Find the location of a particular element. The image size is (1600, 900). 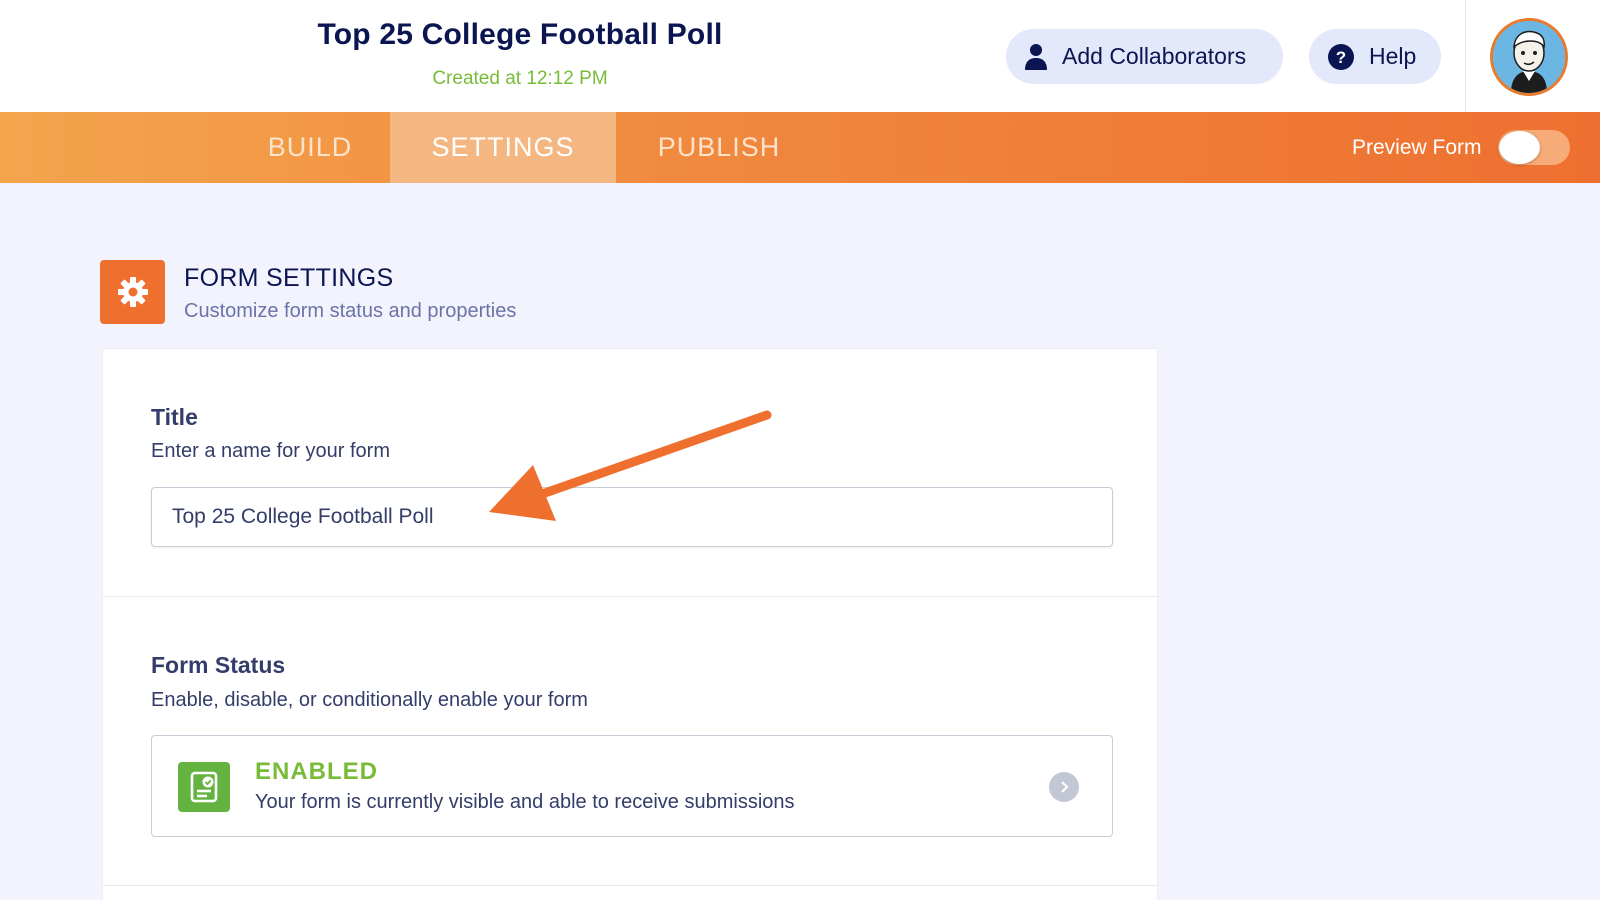

user-icon is located at coordinates (1036, 57).